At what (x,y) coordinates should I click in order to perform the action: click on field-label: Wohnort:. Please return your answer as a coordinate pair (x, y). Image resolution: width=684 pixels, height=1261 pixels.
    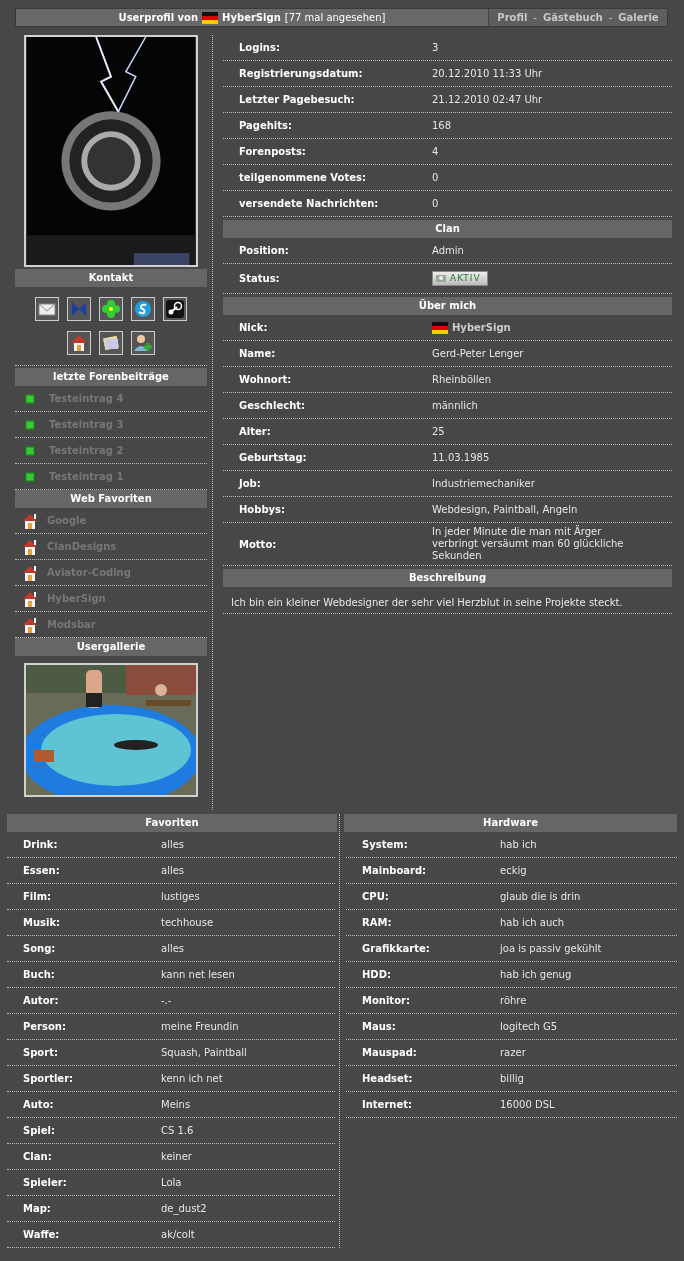
    Looking at the image, I should click on (265, 380).